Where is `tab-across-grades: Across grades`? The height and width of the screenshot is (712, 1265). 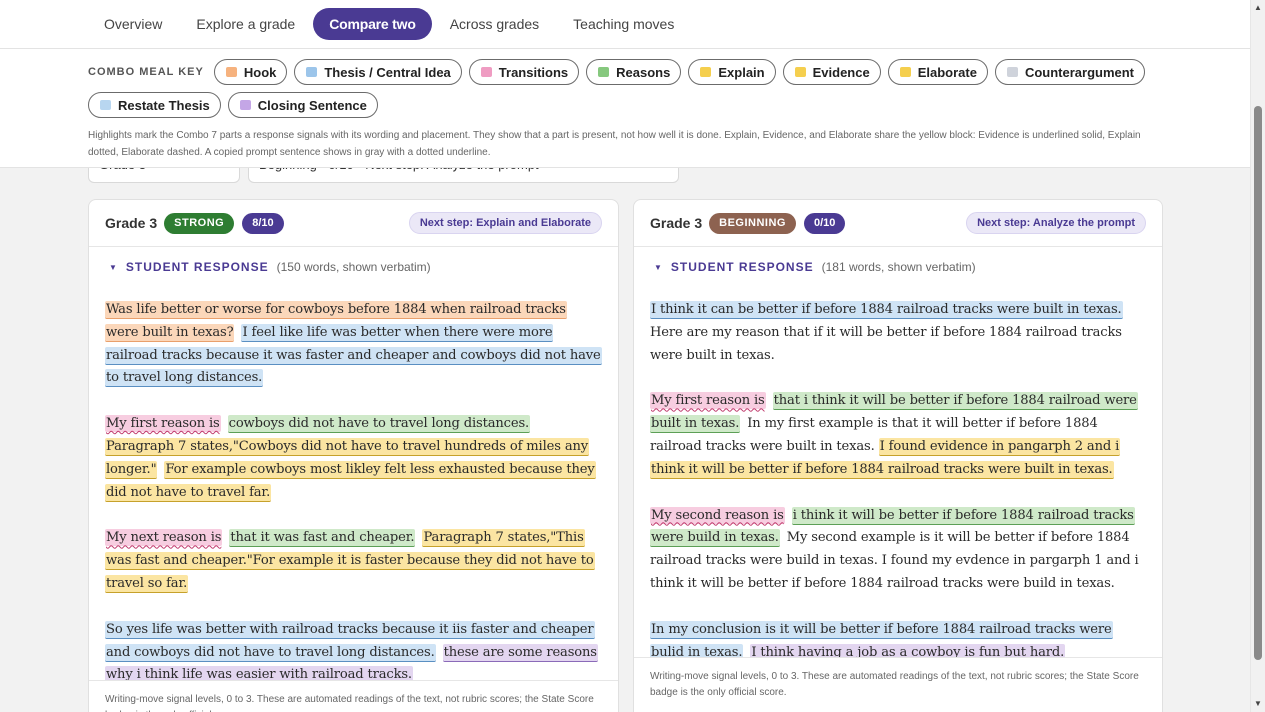 tab-across-grades: Across grades is located at coordinates (494, 24).